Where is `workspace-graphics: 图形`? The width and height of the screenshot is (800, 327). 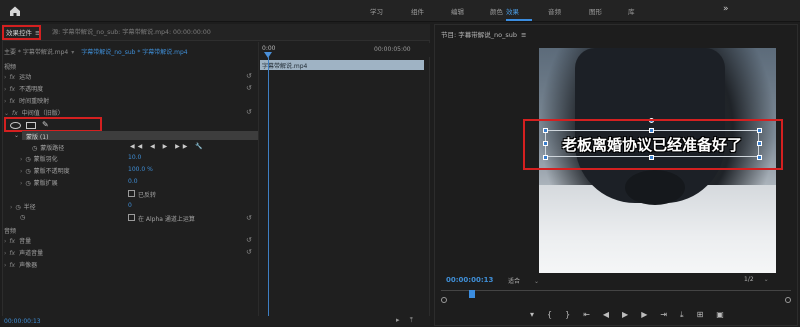 workspace-graphics: 图形 is located at coordinates (595, 11).